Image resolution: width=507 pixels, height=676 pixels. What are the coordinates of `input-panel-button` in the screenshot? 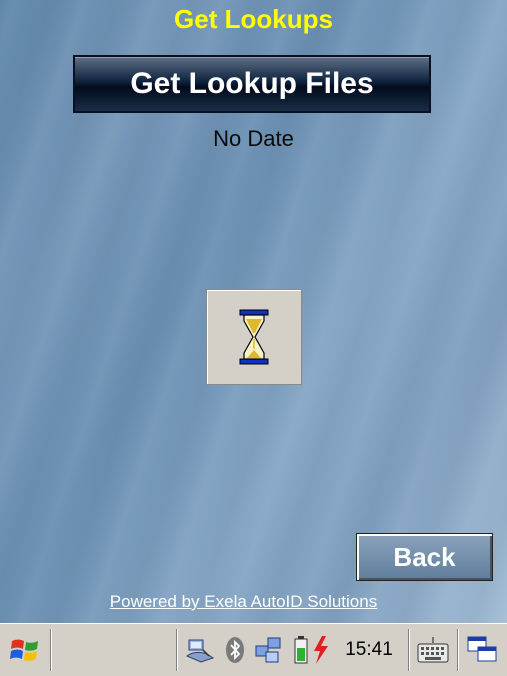 It's located at (433, 650).